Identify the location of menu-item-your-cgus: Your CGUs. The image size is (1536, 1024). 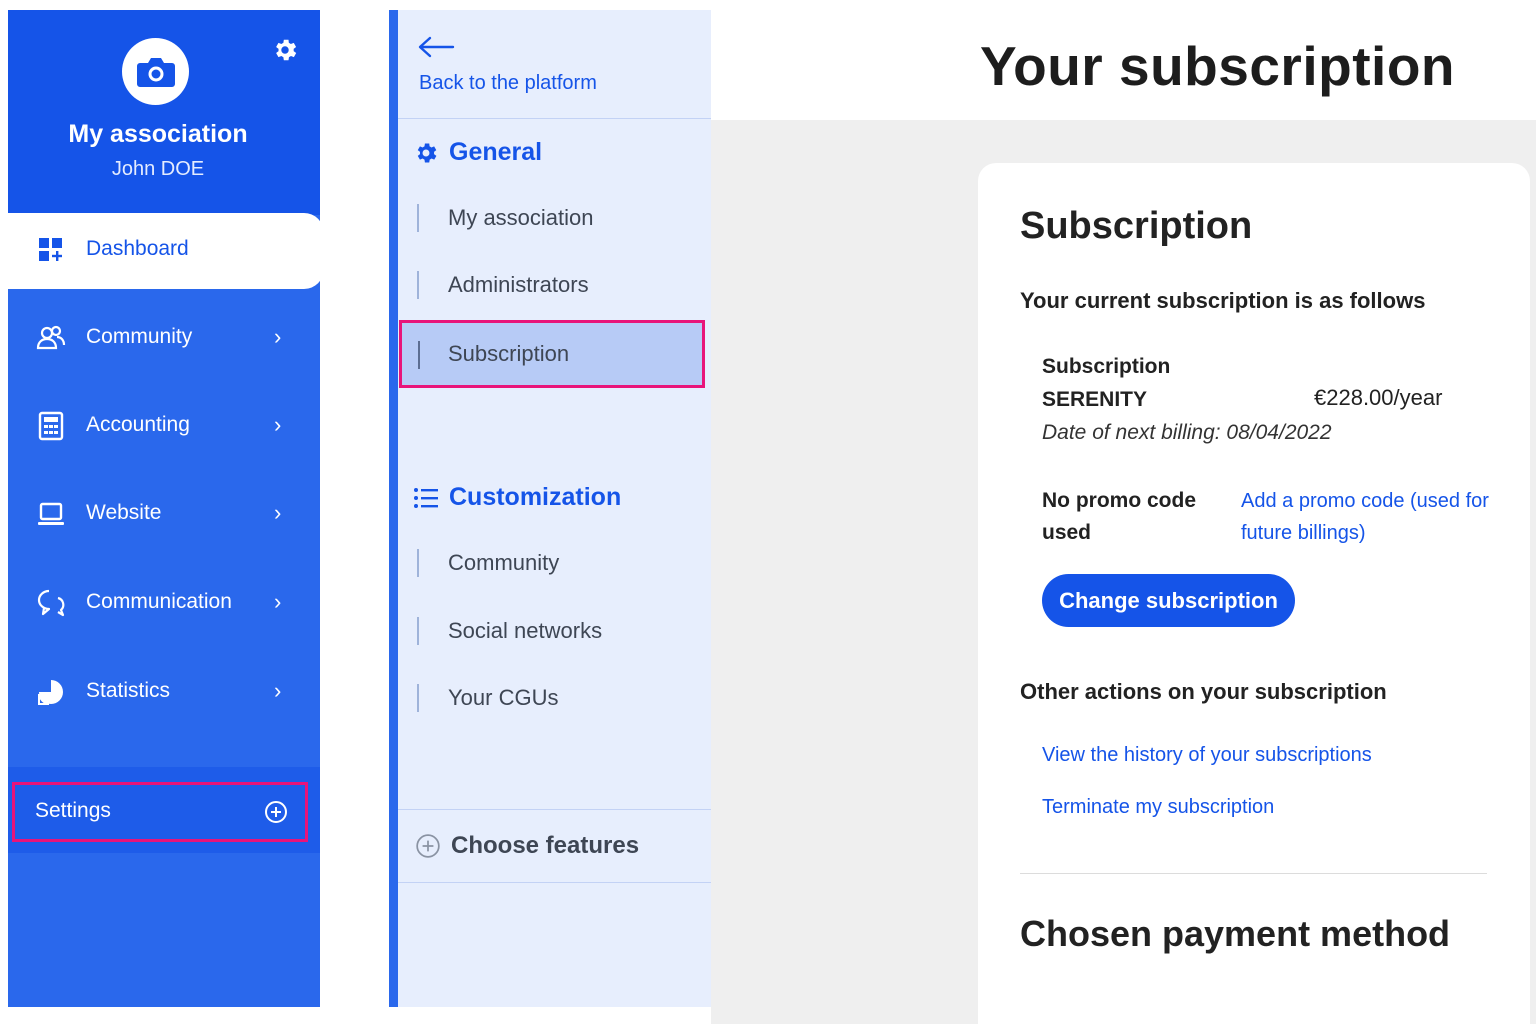
(554, 698).